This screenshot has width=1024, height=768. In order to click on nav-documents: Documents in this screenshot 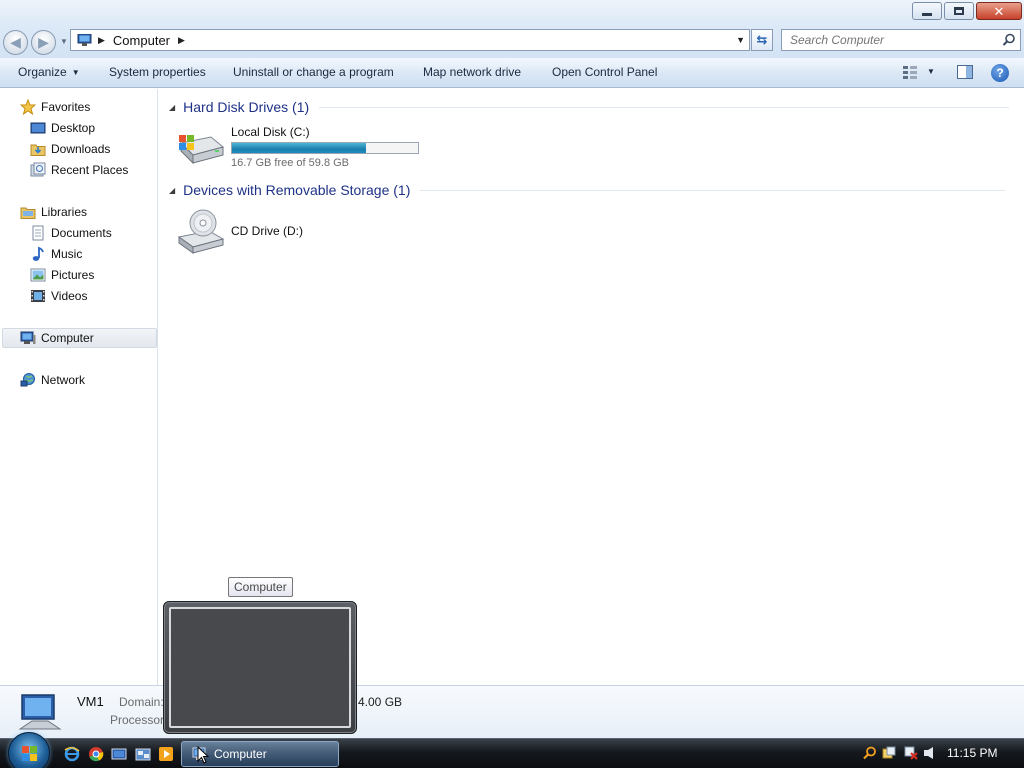, I will do `click(71, 233)`.